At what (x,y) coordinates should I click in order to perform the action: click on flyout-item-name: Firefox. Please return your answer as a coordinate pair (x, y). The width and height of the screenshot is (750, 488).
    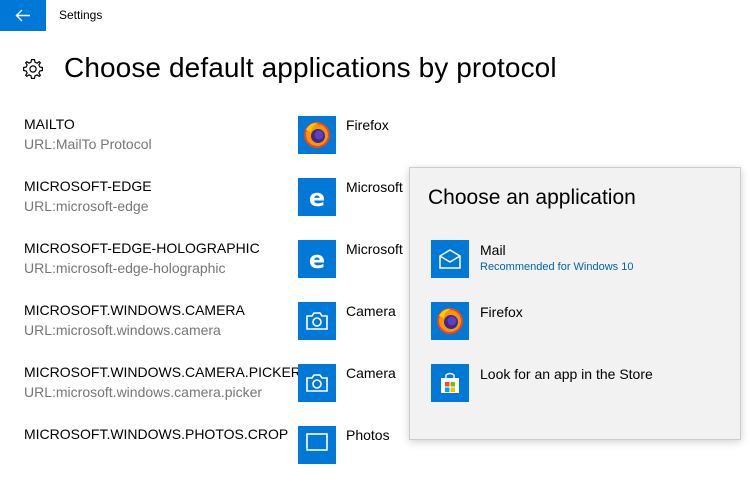
    Looking at the image, I should click on (501, 312).